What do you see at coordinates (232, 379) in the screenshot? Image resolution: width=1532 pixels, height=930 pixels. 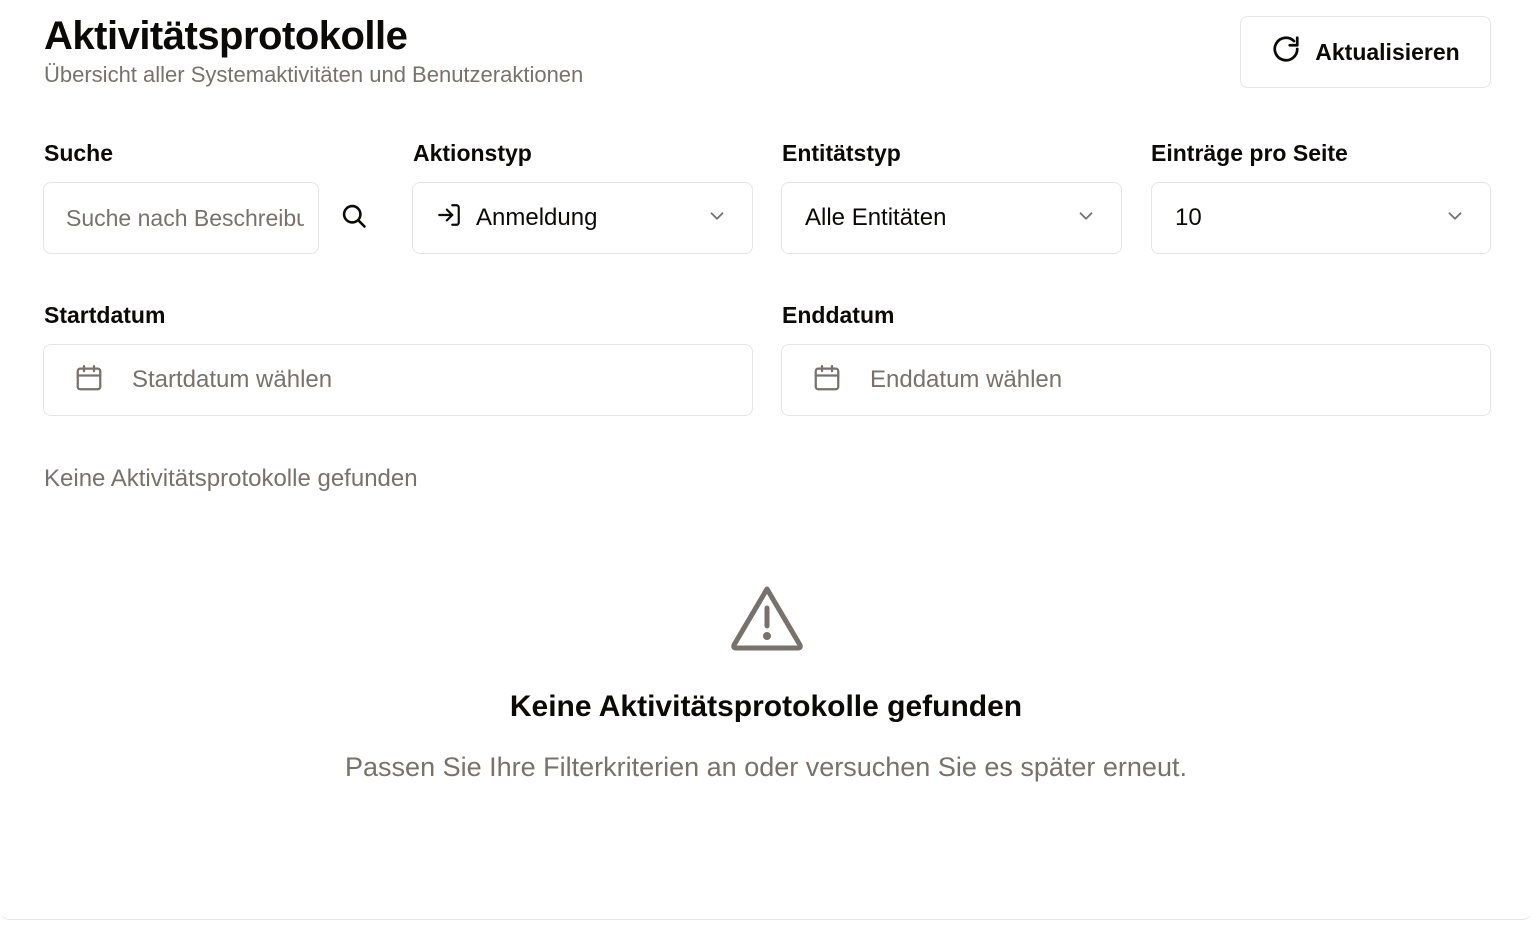 I see `start-date-placeholder: Startdatum wählen` at bounding box center [232, 379].